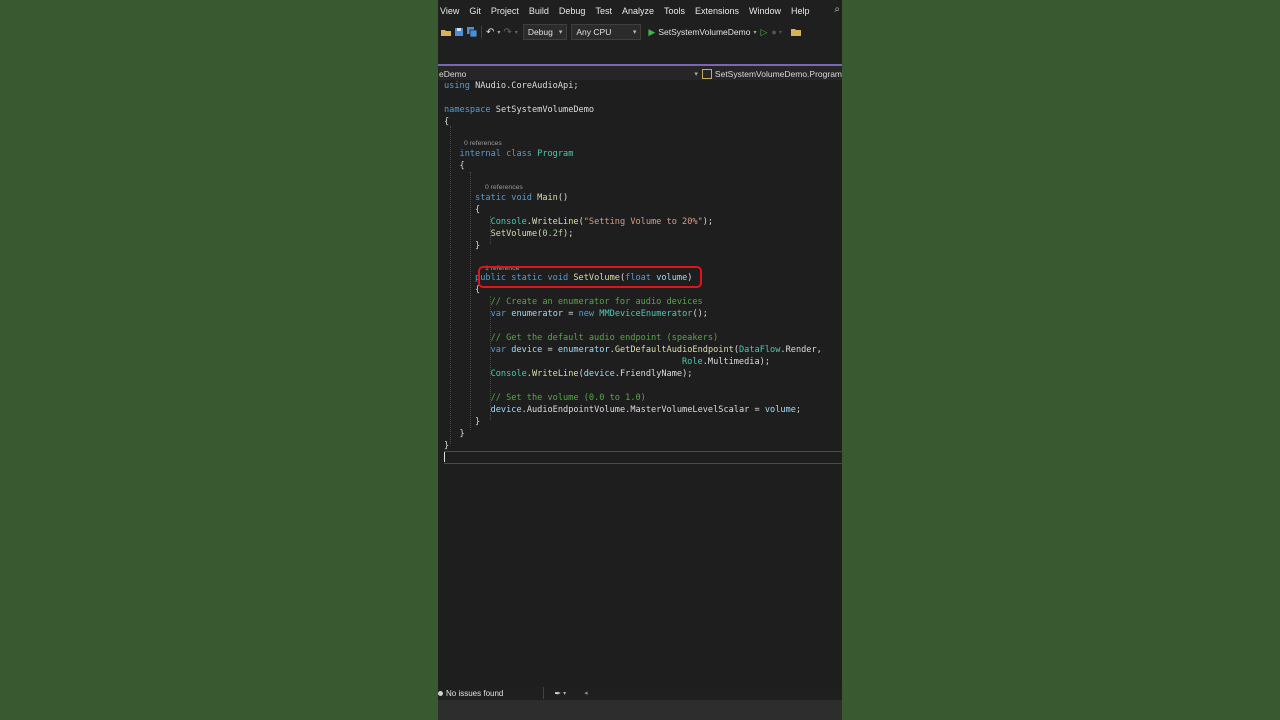 The width and height of the screenshot is (1280, 720). What do you see at coordinates (532, 234) in the screenshot?
I see `code-line: SetVolume(0.2f);` at bounding box center [532, 234].